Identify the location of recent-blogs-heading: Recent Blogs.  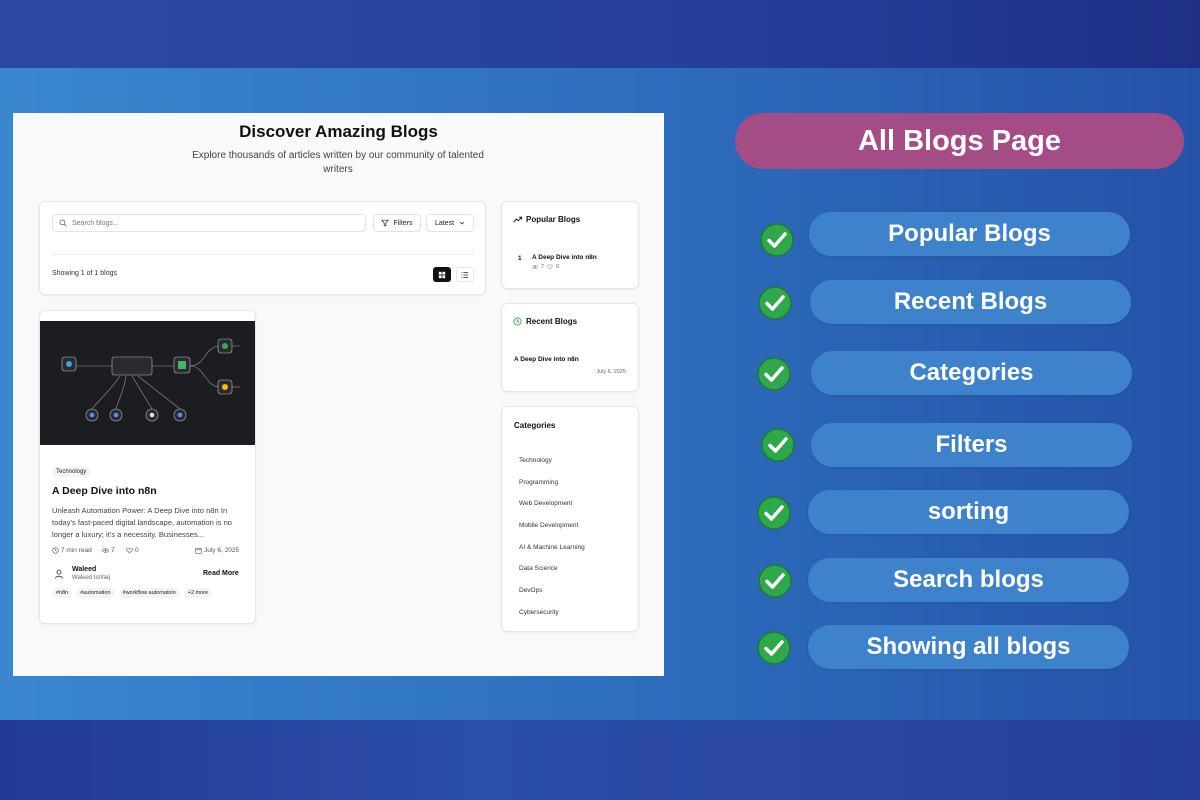
(545, 321).